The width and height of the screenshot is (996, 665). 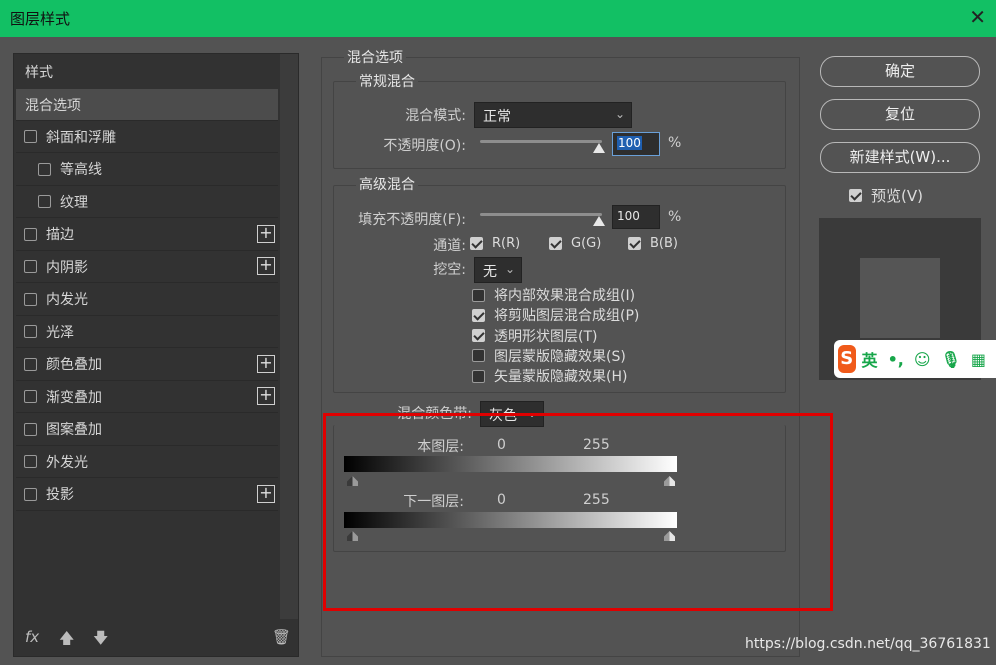 I want to click on ime-lang-toggle: 英, so click(x=870, y=359).